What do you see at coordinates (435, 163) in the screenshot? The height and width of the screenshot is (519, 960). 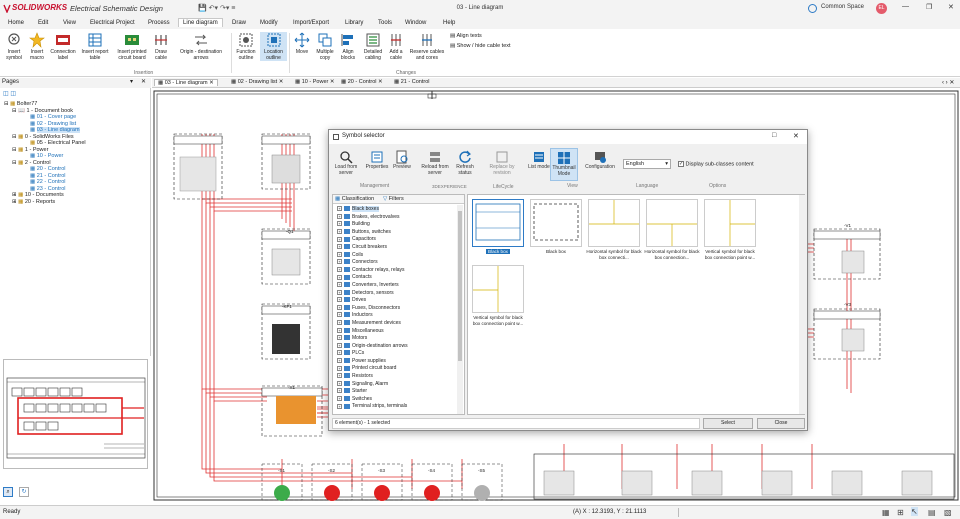 I see `reload-from-server-button: Reload from server` at bounding box center [435, 163].